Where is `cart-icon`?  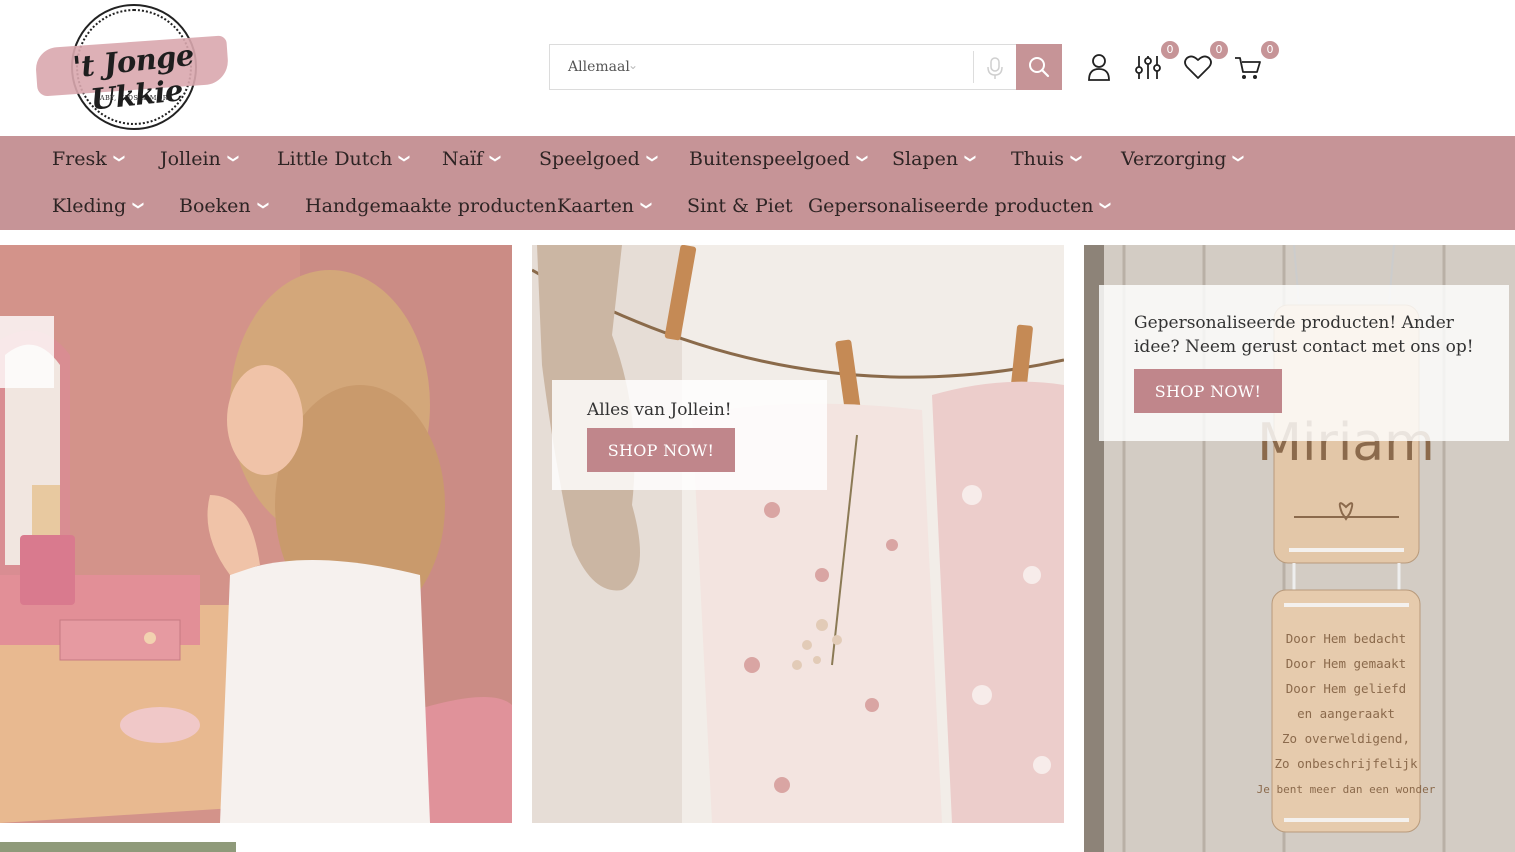 cart-icon is located at coordinates (1248, 67).